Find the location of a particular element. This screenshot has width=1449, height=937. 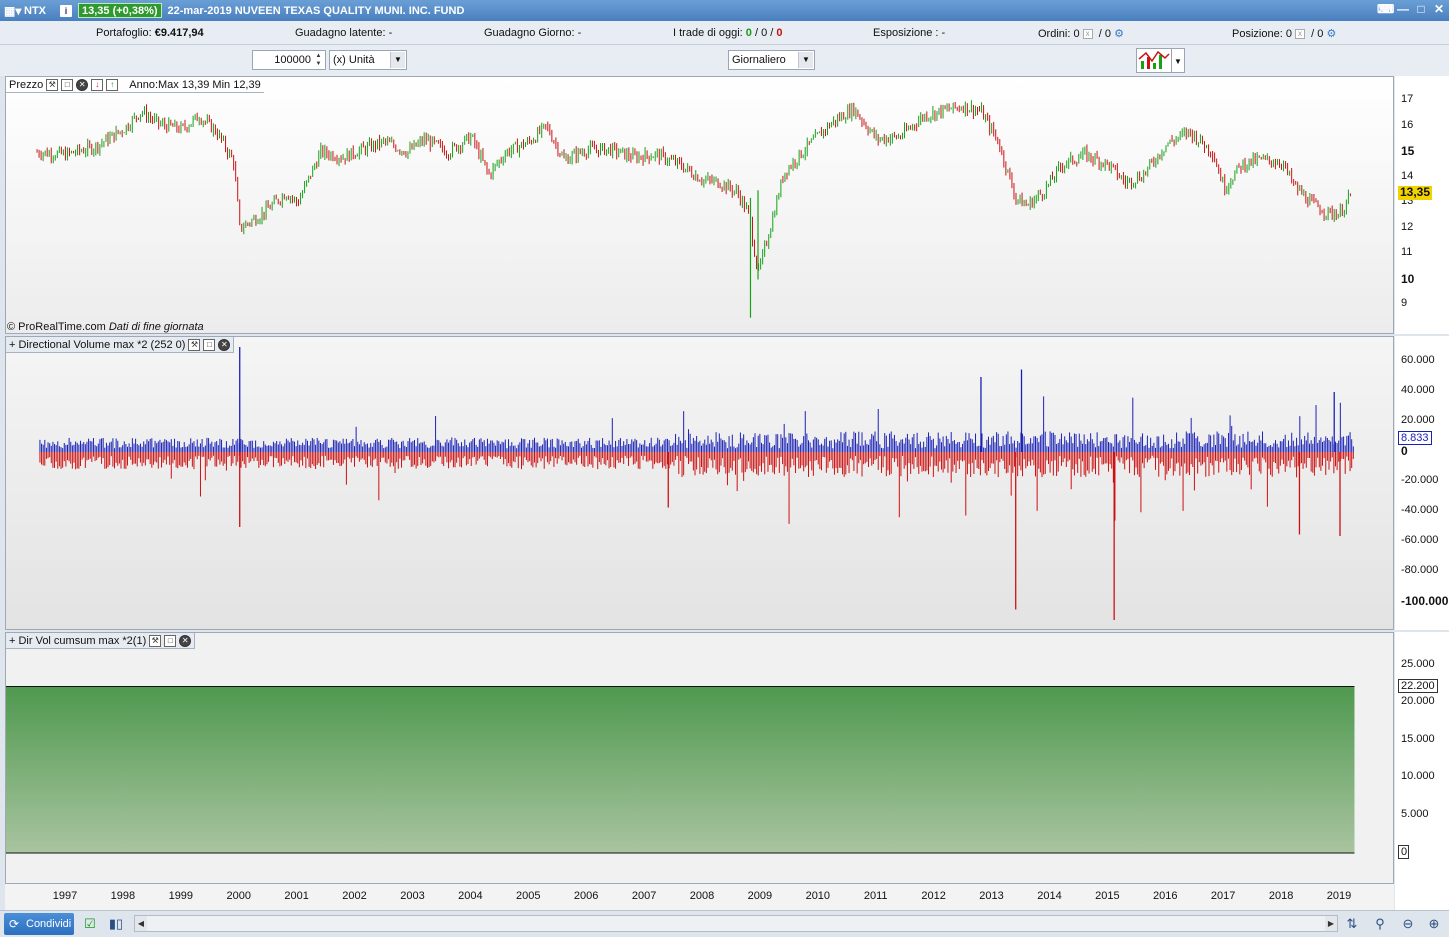

year-tick-label: 2003 is located at coordinates (412, 896).